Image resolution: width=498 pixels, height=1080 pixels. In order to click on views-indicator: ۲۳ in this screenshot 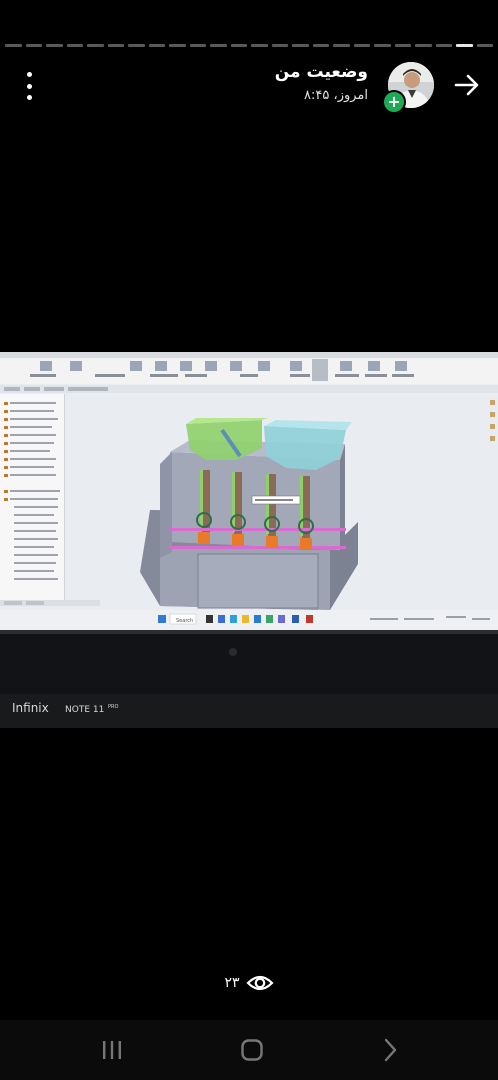, I will do `click(249, 983)`.